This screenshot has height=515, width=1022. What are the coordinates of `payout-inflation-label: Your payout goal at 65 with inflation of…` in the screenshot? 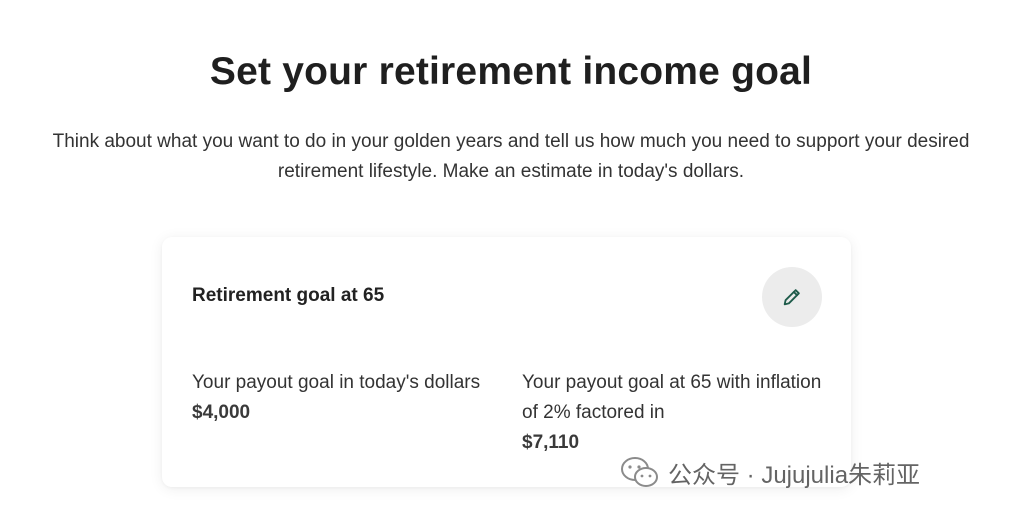 It's located at (672, 397).